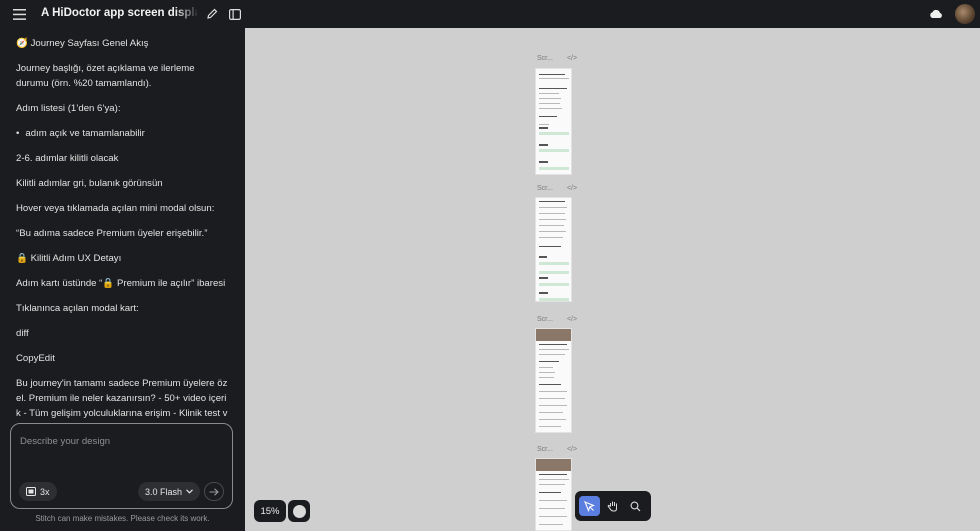 The width and height of the screenshot is (980, 531). I want to click on menu-icon, so click(19, 14).